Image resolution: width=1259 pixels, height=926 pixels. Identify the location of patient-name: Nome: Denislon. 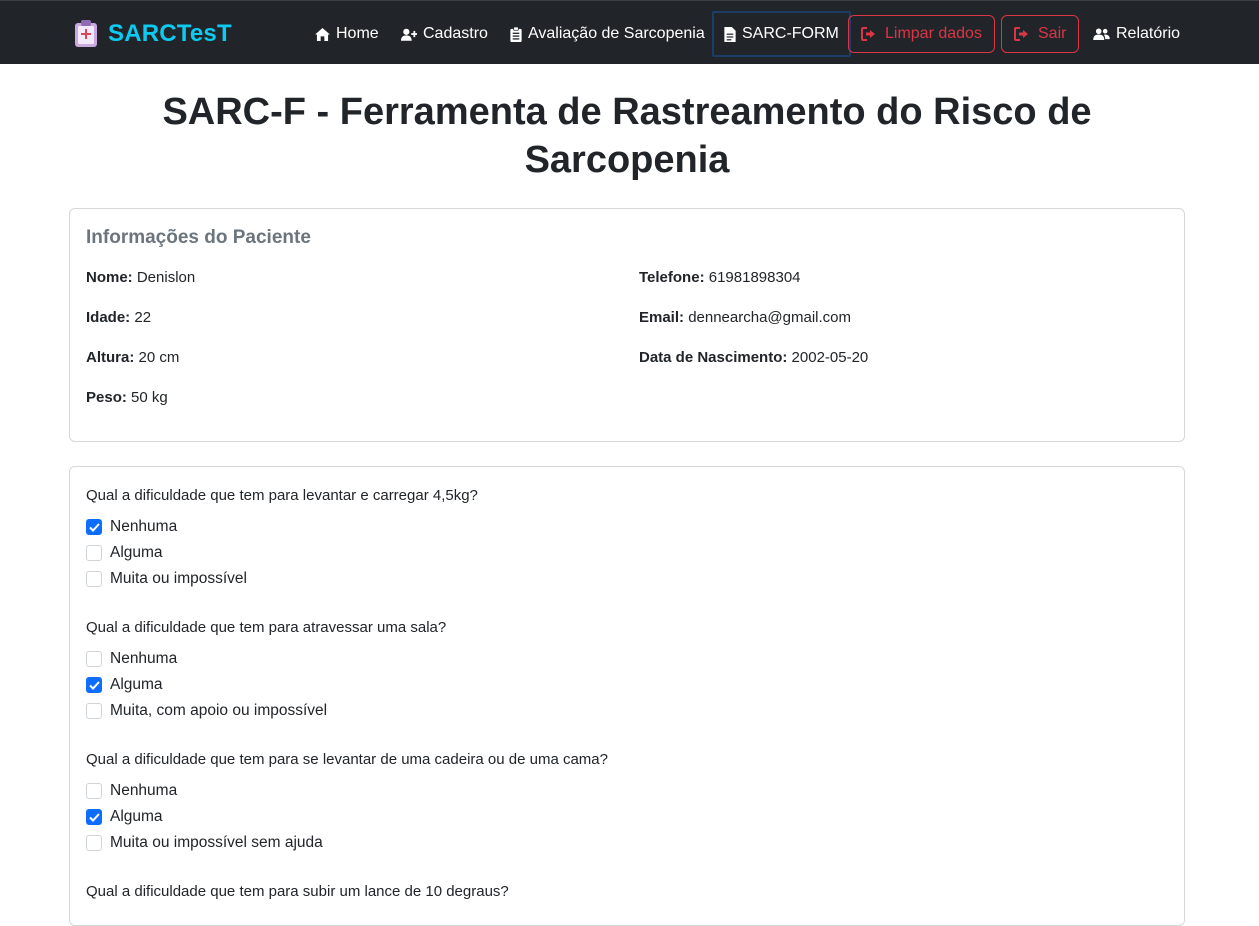
(140, 277).